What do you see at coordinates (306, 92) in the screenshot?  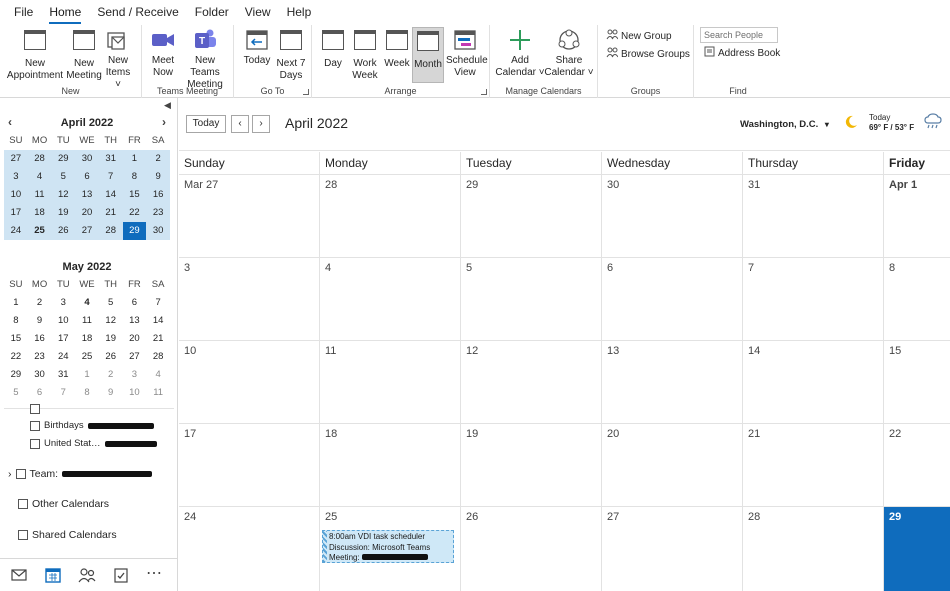 I see `goto-dialog-launcher` at bounding box center [306, 92].